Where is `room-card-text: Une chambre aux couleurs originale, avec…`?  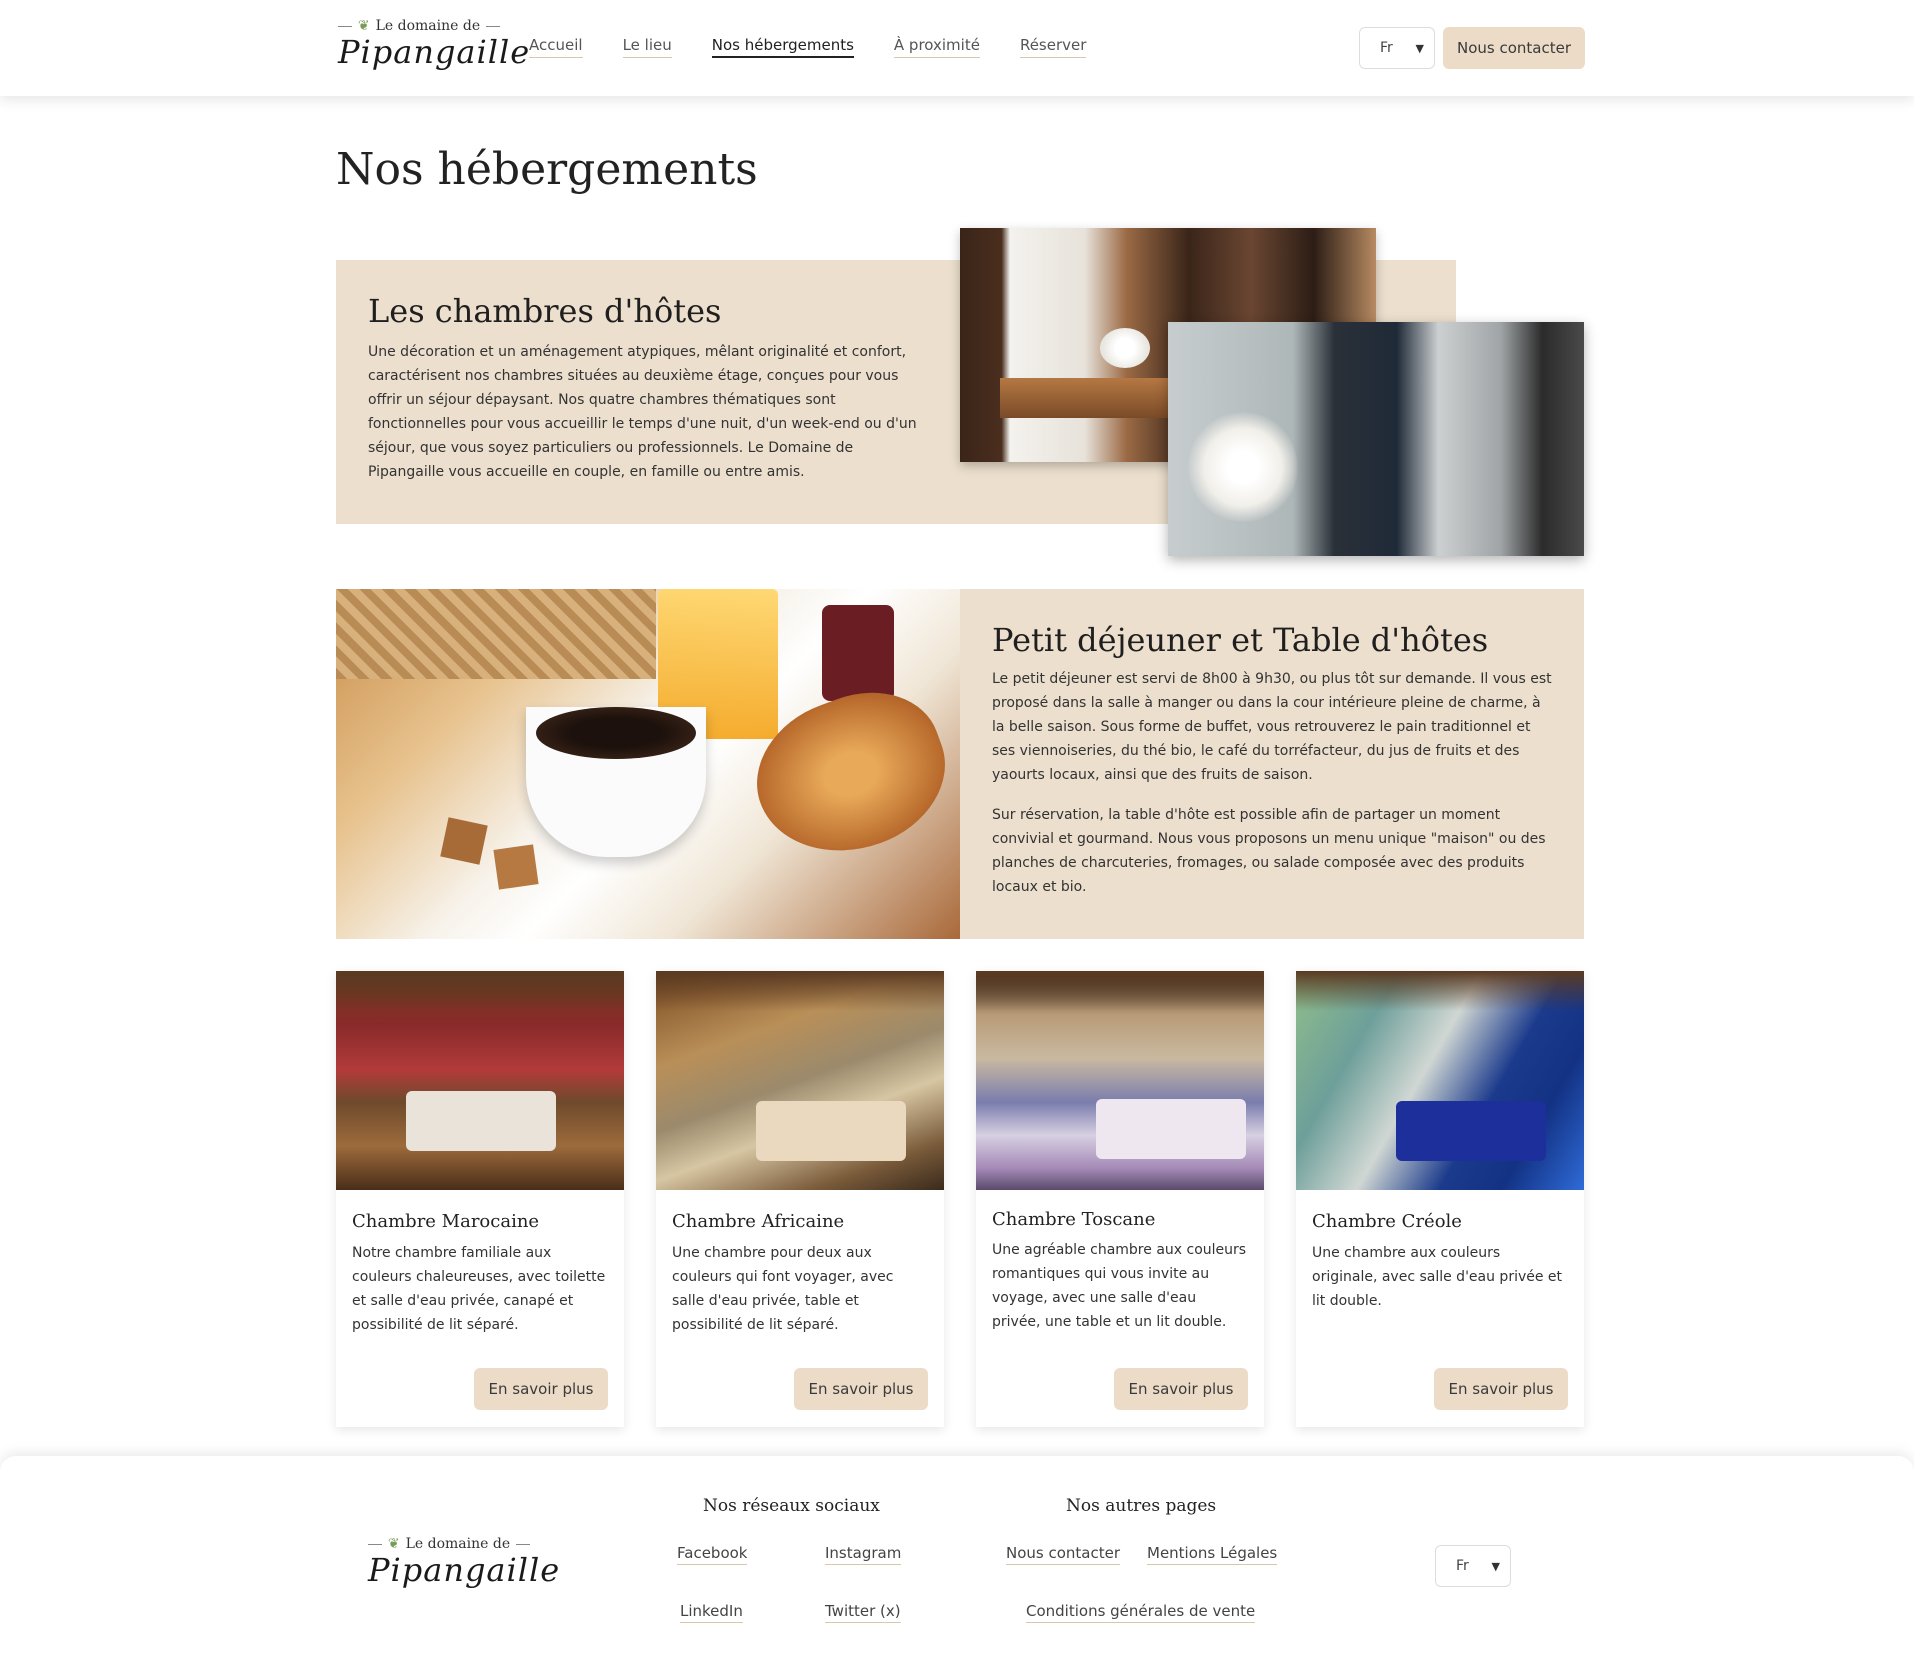 room-card-text: Une chambre aux couleurs originale, avec… is located at coordinates (1437, 1277).